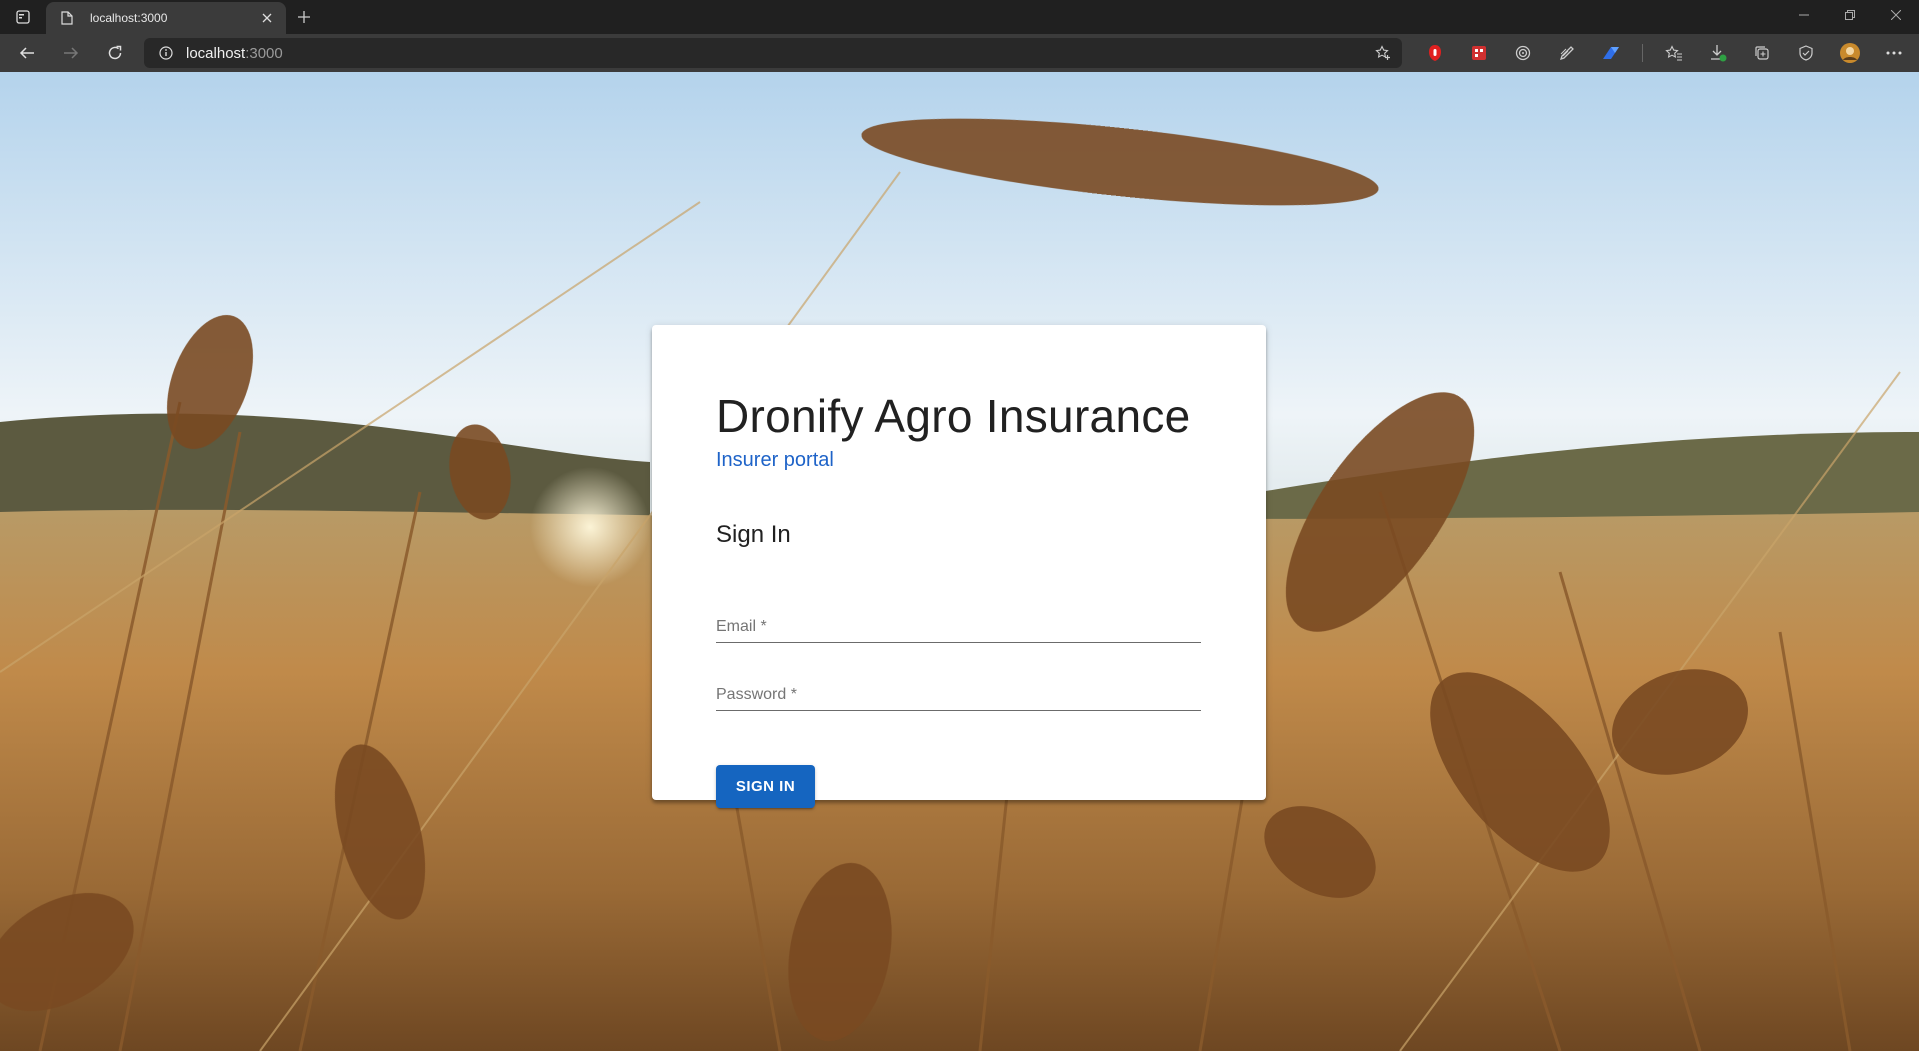 Image resolution: width=1919 pixels, height=1051 pixels. What do you see at coordinates (1523, 53) in the screenshot?
I see `target-icon` at bounding box center [1523, 53].